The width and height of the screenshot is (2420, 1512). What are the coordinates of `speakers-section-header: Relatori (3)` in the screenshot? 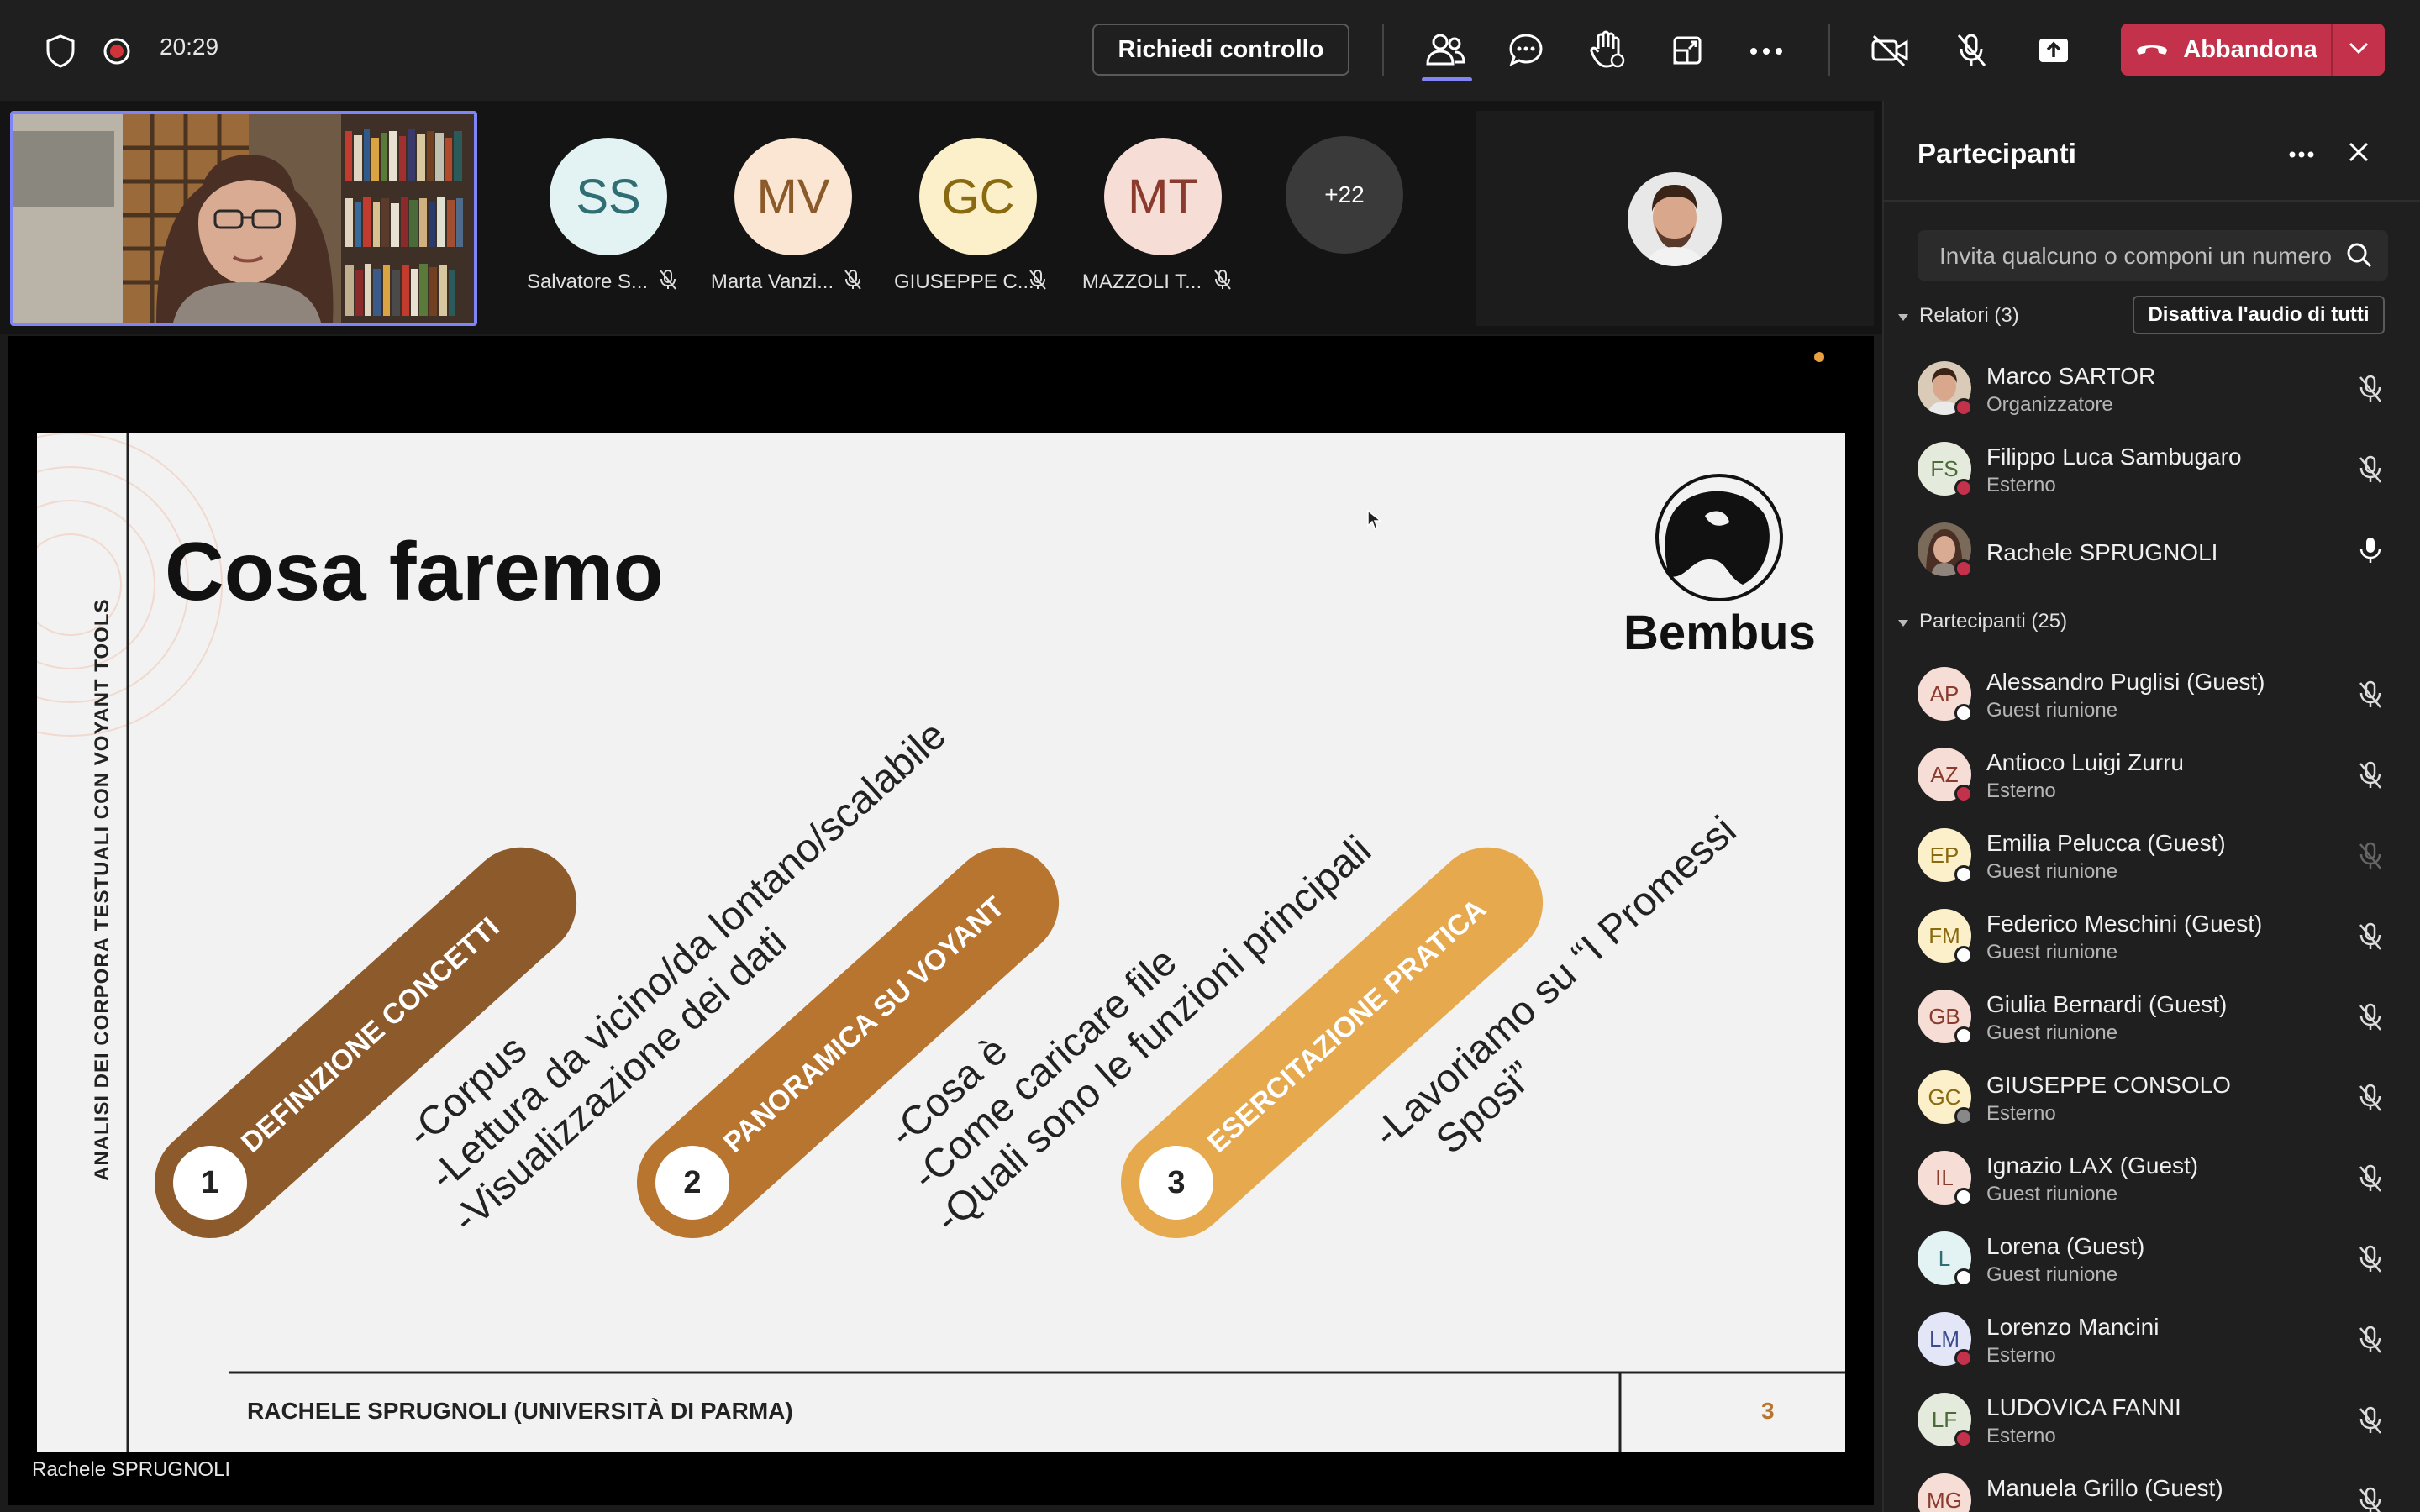 It's located at (1958, 316).